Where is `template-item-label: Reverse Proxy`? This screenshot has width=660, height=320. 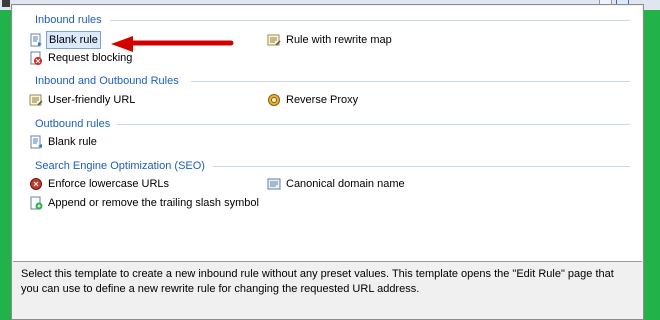
template-item-label: Reverse Proxy is located at coordinates (322, 100).